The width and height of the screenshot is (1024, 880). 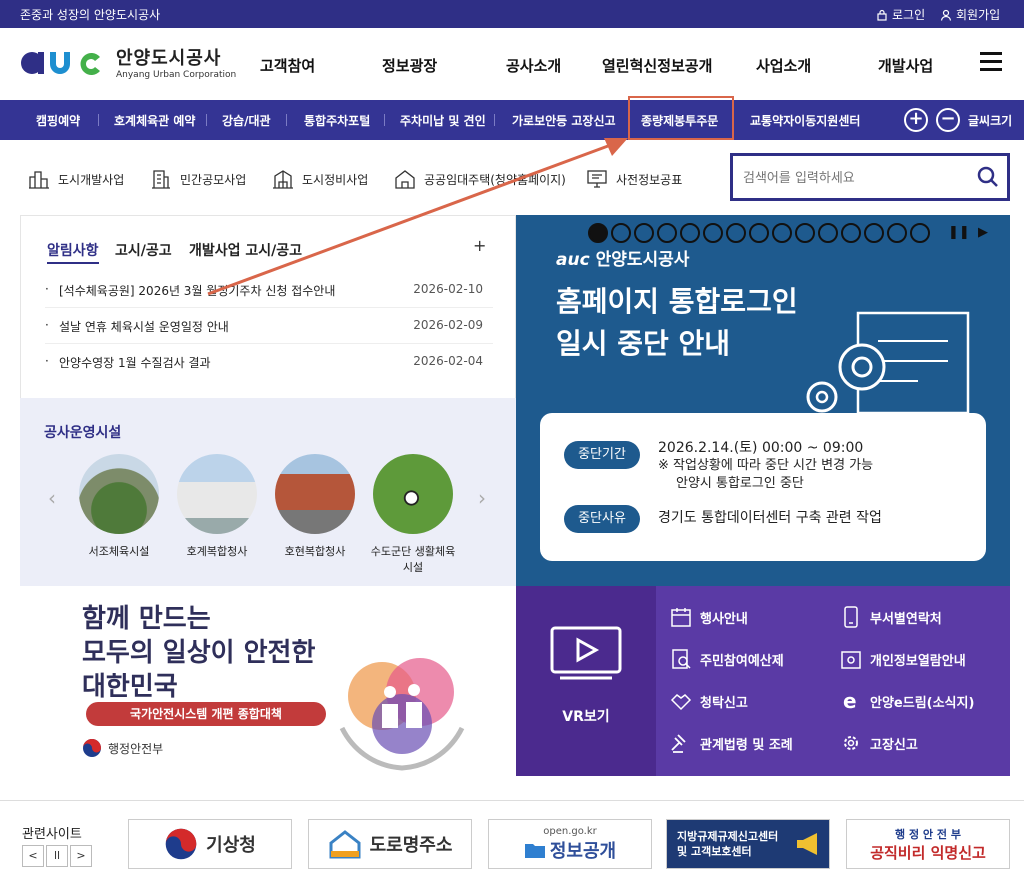 What do you see at coordinates (217, 494) in the screenshot?
I see `facility-image` at bounding box center [217, 494].